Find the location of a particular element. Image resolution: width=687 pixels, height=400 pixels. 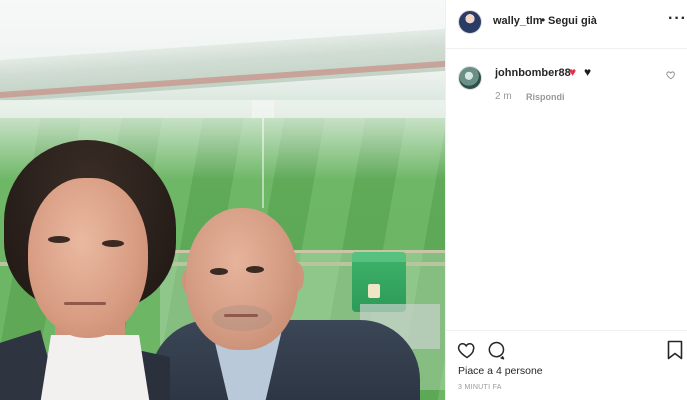

author-avatar is located at coordinates (470, 22).